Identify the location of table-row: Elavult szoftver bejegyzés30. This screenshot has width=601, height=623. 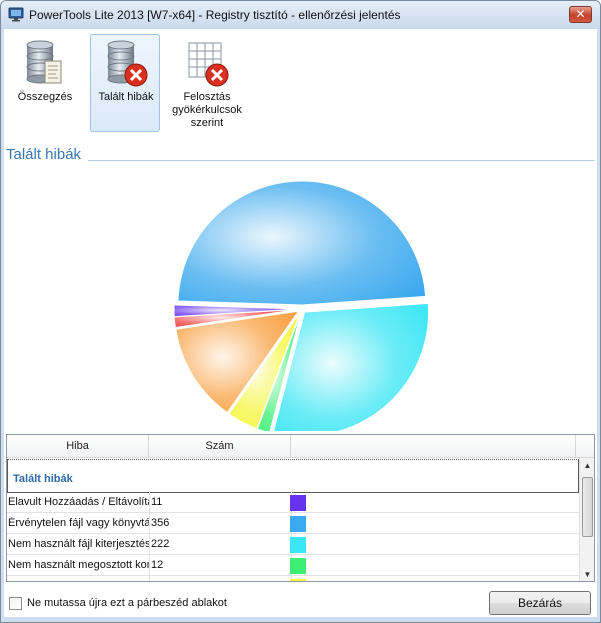
(293, 579).